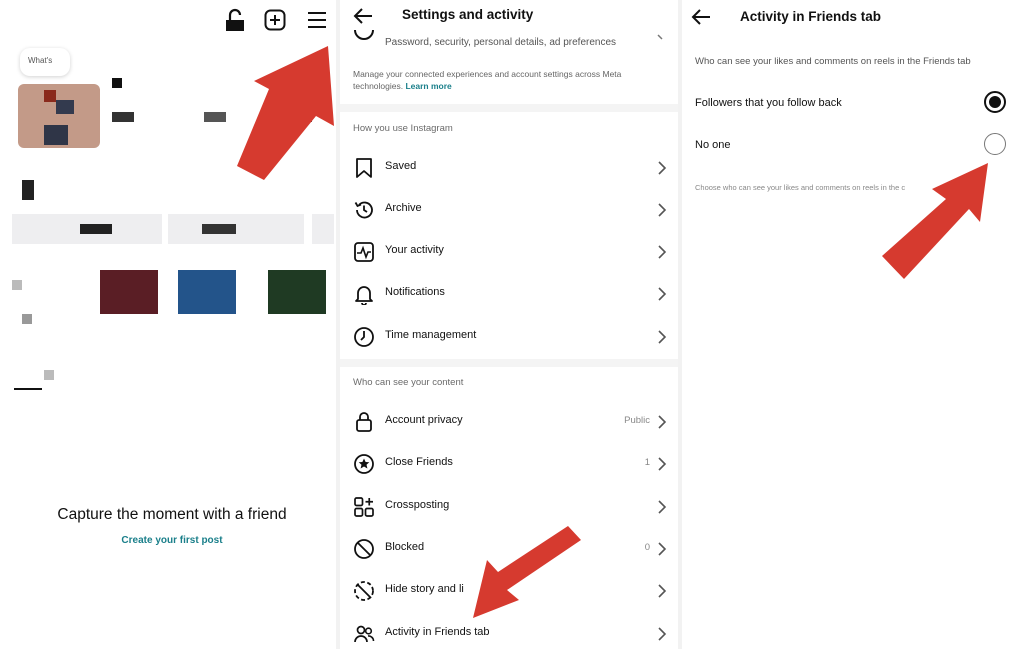 The height and width of the screenshot is (649, 1024). I want to click on friends-icon, so click(364, 634).